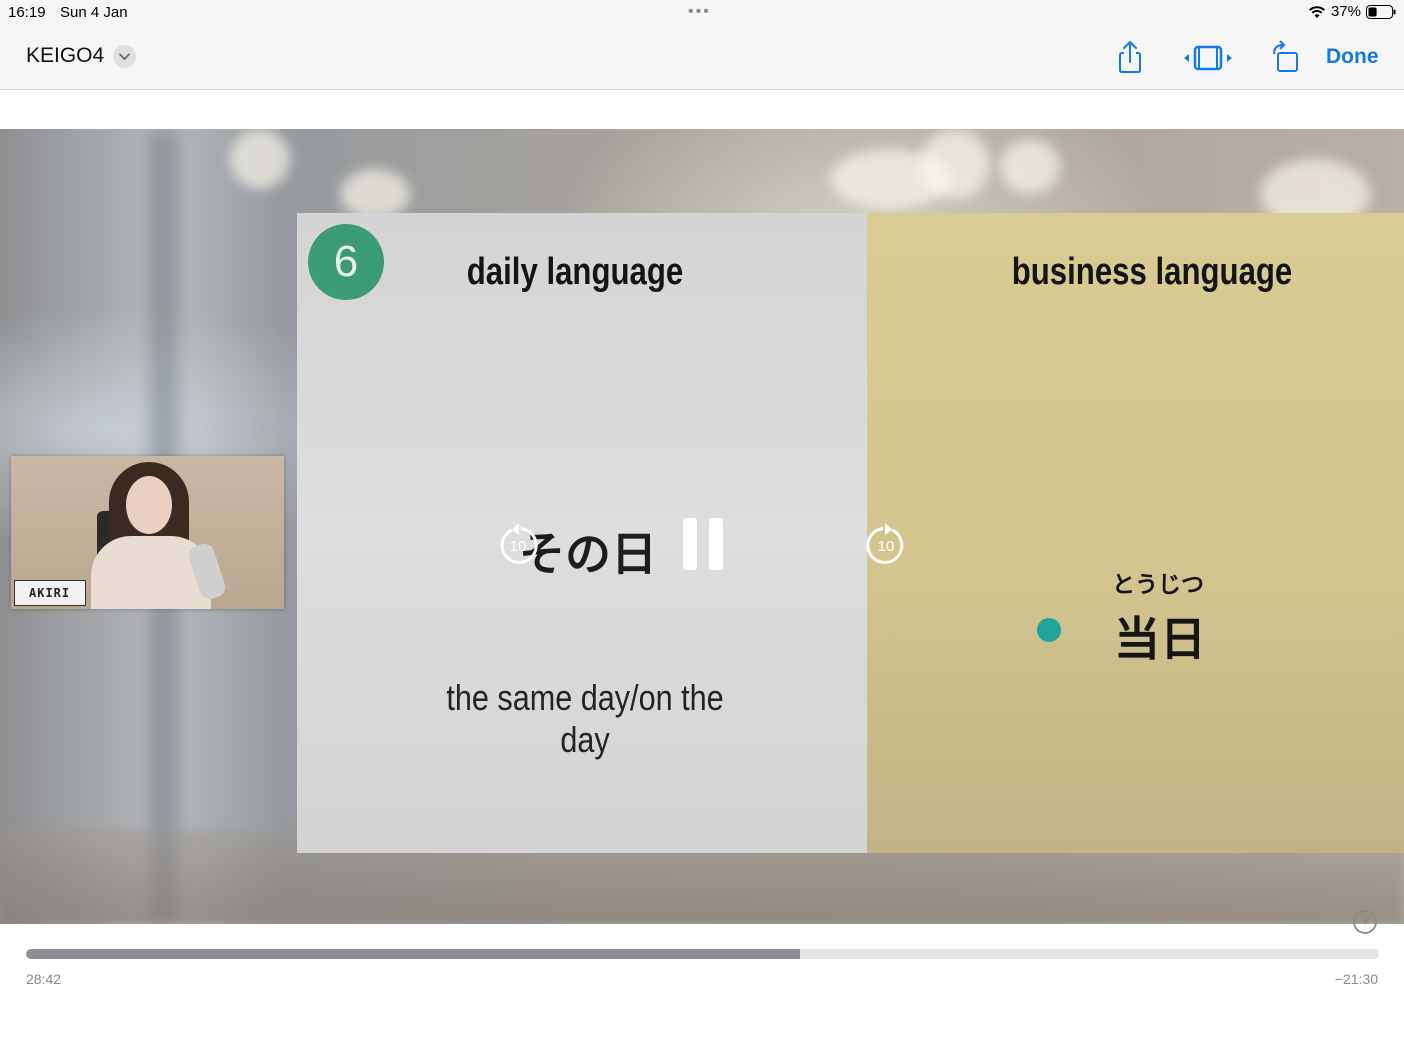  What do you see at coordinates (588, 554) in the screenshot?
I see `daily-term: その日` at bounding box center [588, 554].